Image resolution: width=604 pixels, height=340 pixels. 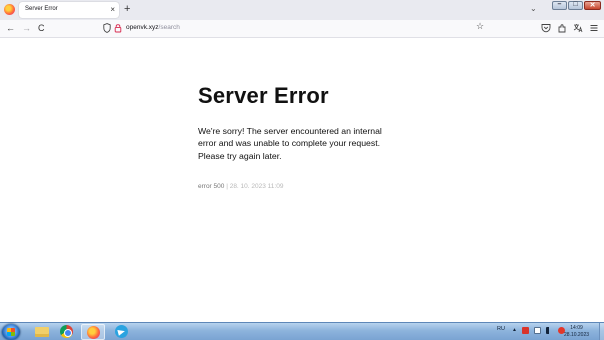 I want to click on taskbar-explorer, so click(x=42, y=332).